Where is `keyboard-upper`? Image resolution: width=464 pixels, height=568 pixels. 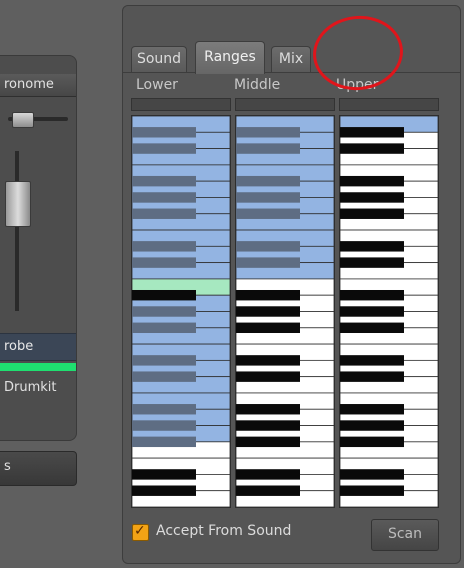 keyboard-upper is located at coordinates (389, 311).